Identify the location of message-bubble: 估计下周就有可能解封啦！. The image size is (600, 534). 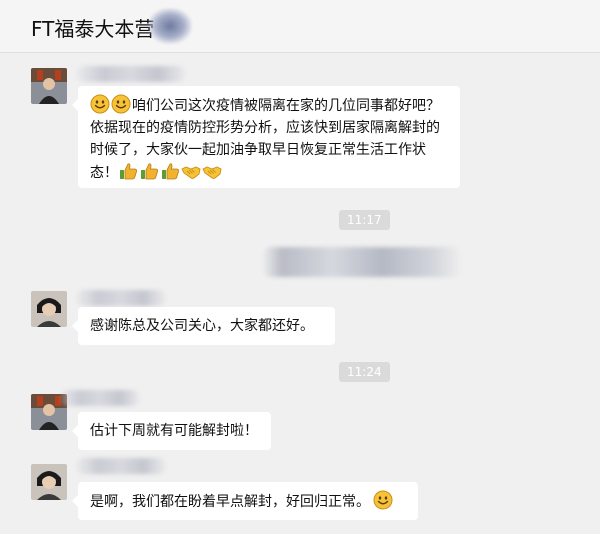
(171, 431).